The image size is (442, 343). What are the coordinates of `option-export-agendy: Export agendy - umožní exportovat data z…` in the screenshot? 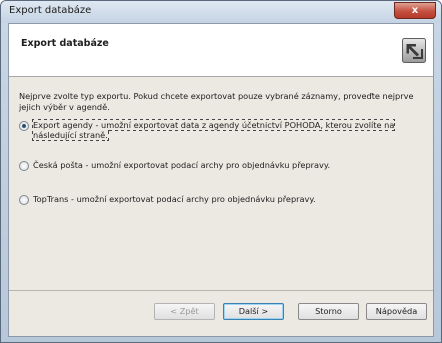 It's located at (223, 131).